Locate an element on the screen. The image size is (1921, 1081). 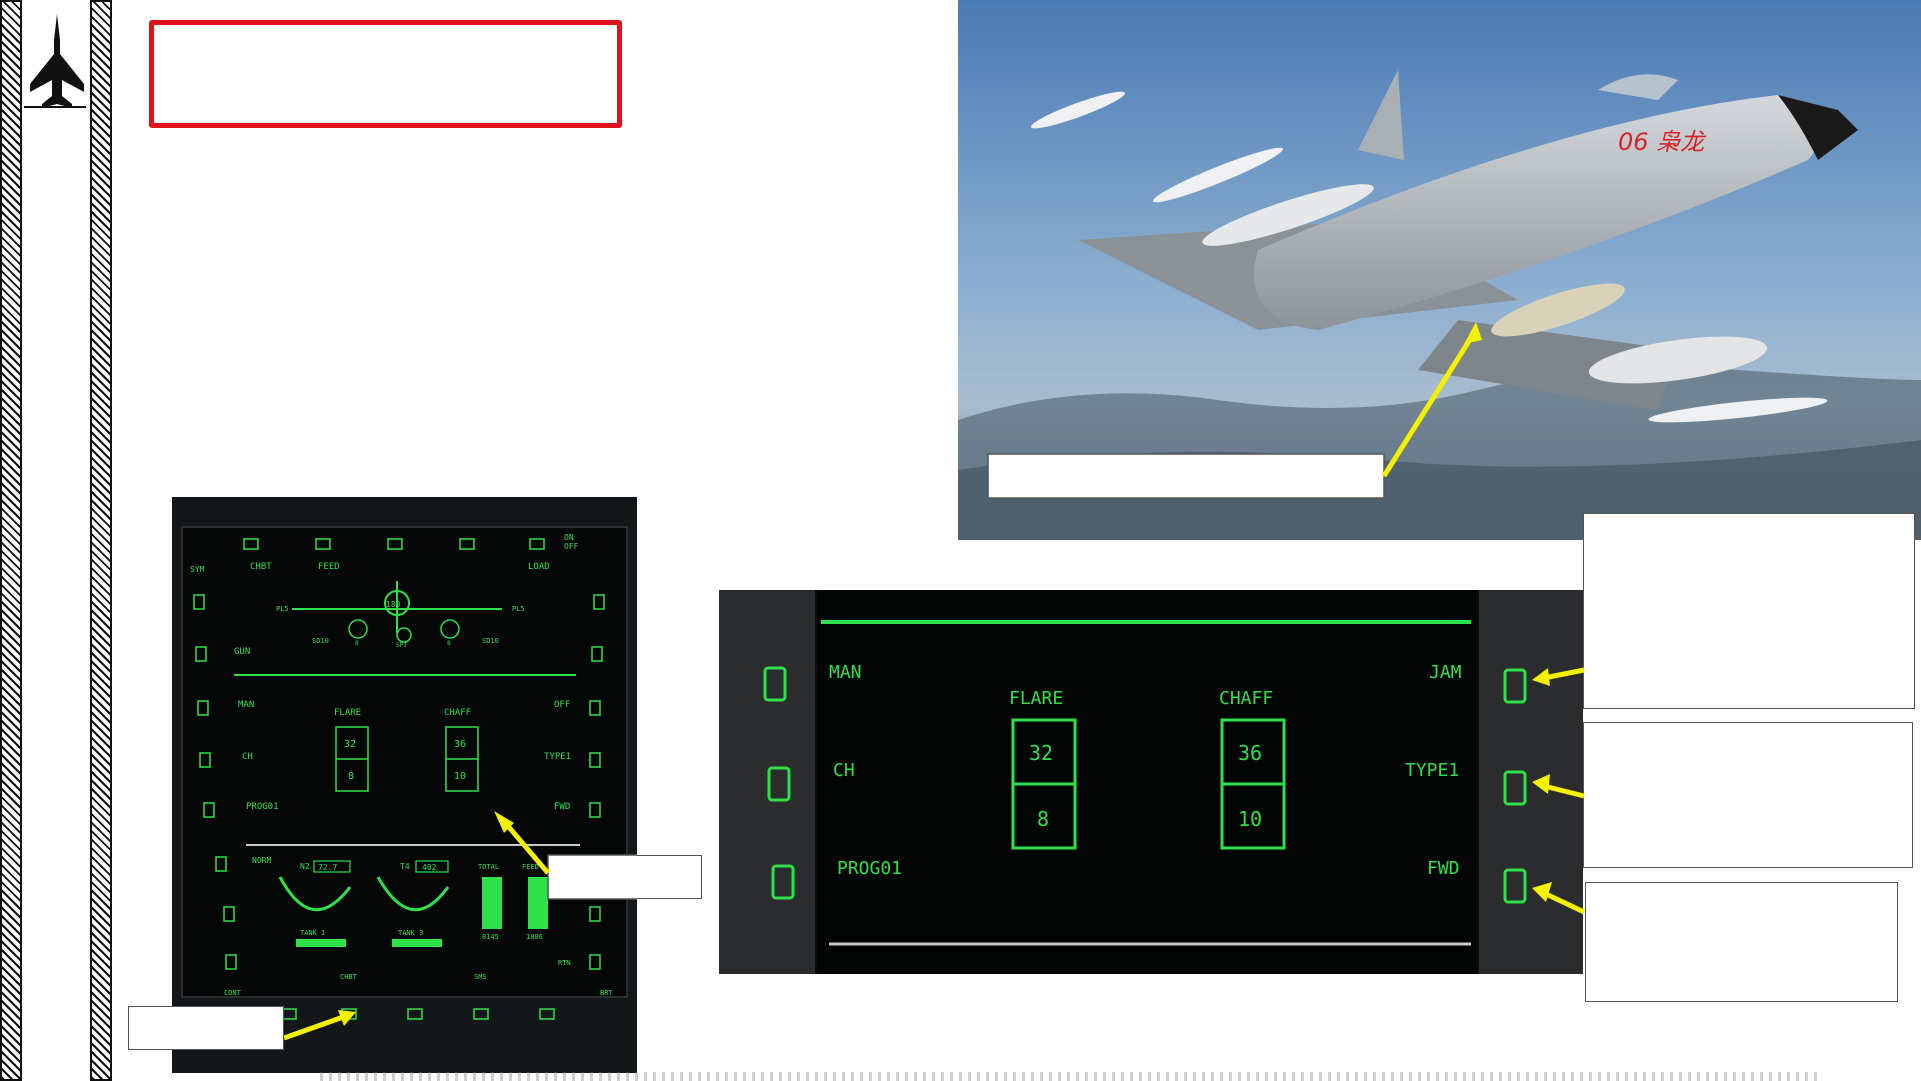
osb-label-load: LOAD is located at coordinates (539, 567).